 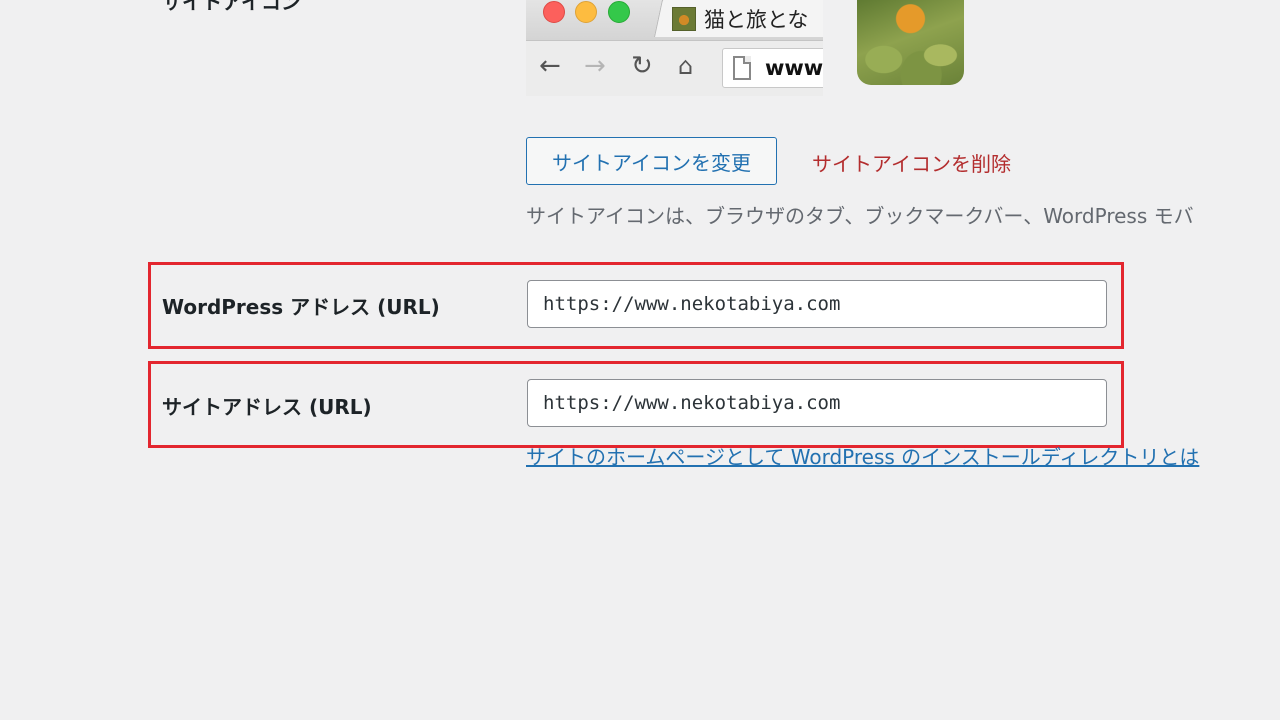 What do you see at coordinates (674, 68) in the screenshot?
I see `browser-toolbar: ← → ↻ ⌂ www.` at bounding box center [674, 68].